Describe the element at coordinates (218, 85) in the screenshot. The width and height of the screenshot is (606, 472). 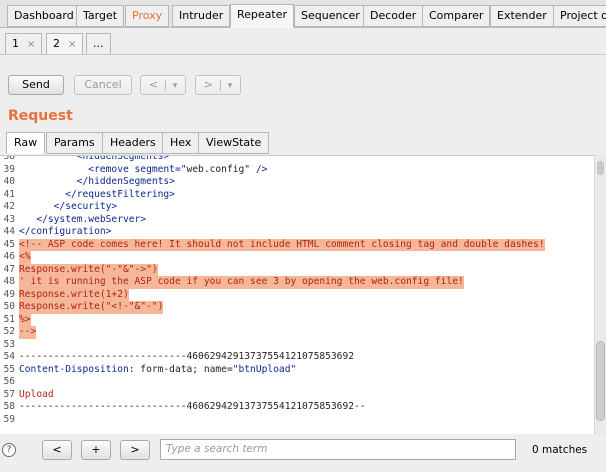
I see `forward-button: > | ▾` at that location.